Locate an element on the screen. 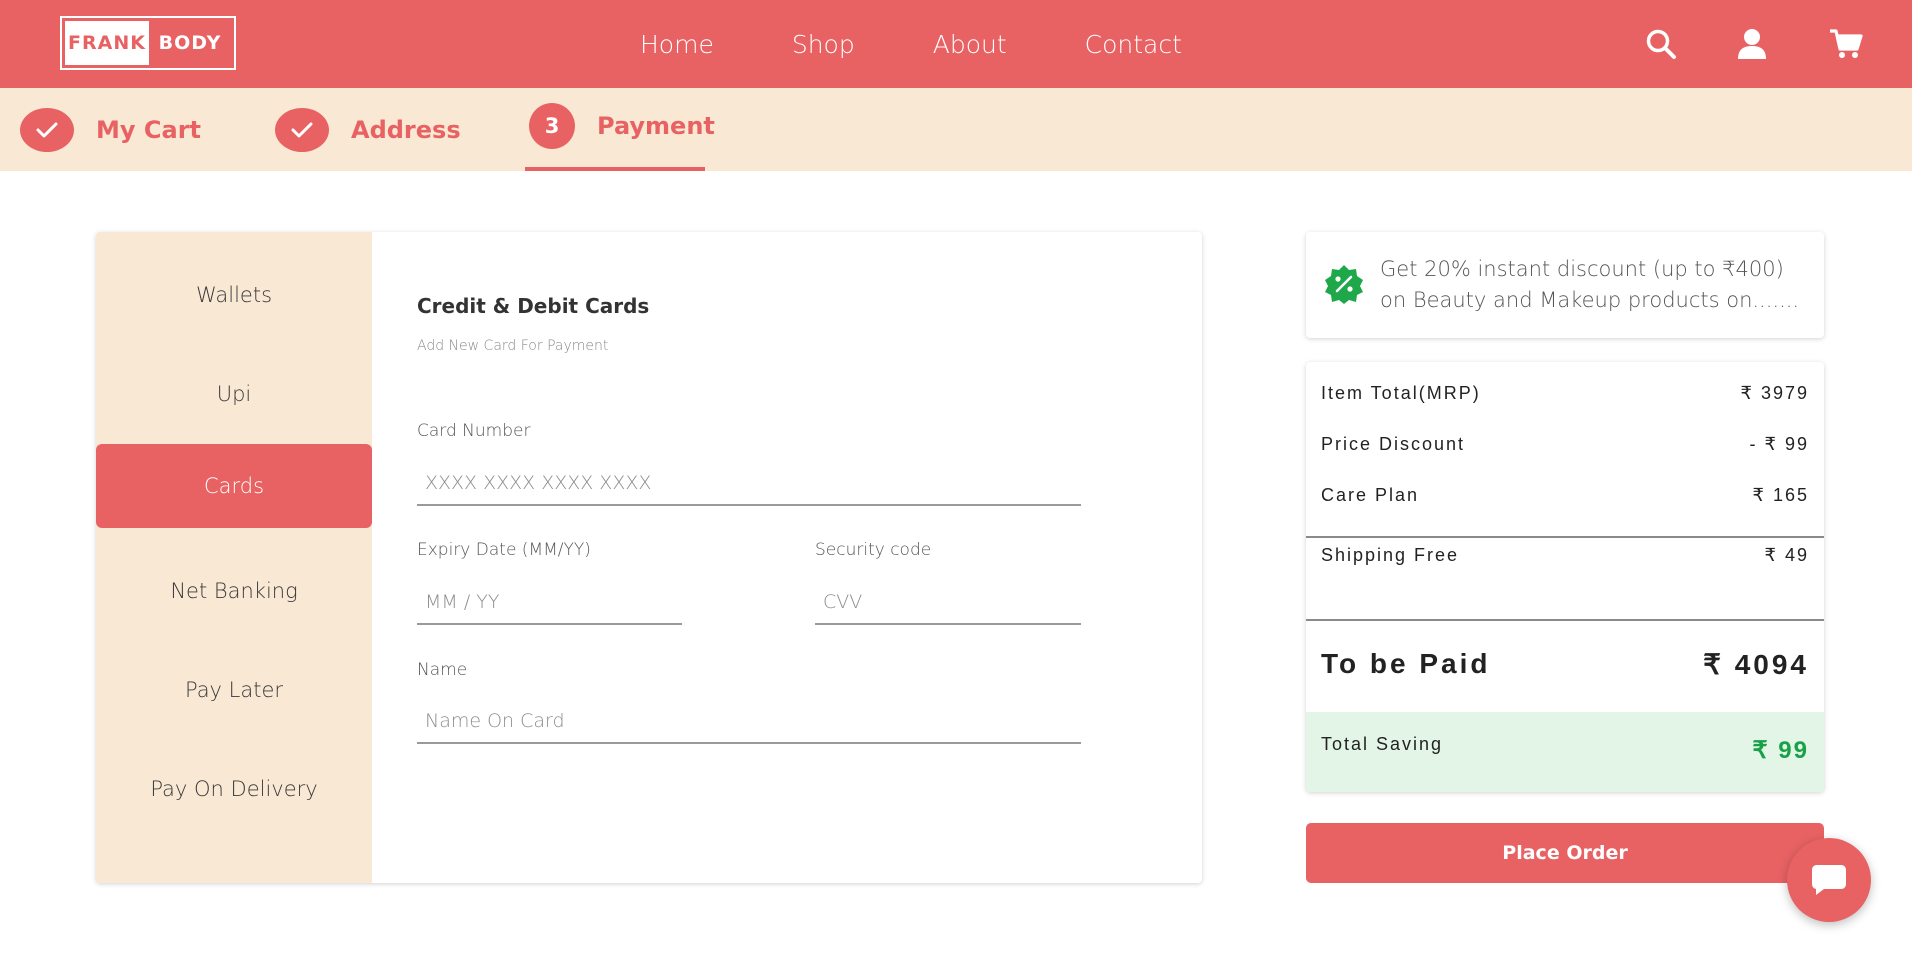 The image size is (1912, 964). care-plan-value: ₹ 165 is located at coordinates (1780, 495).